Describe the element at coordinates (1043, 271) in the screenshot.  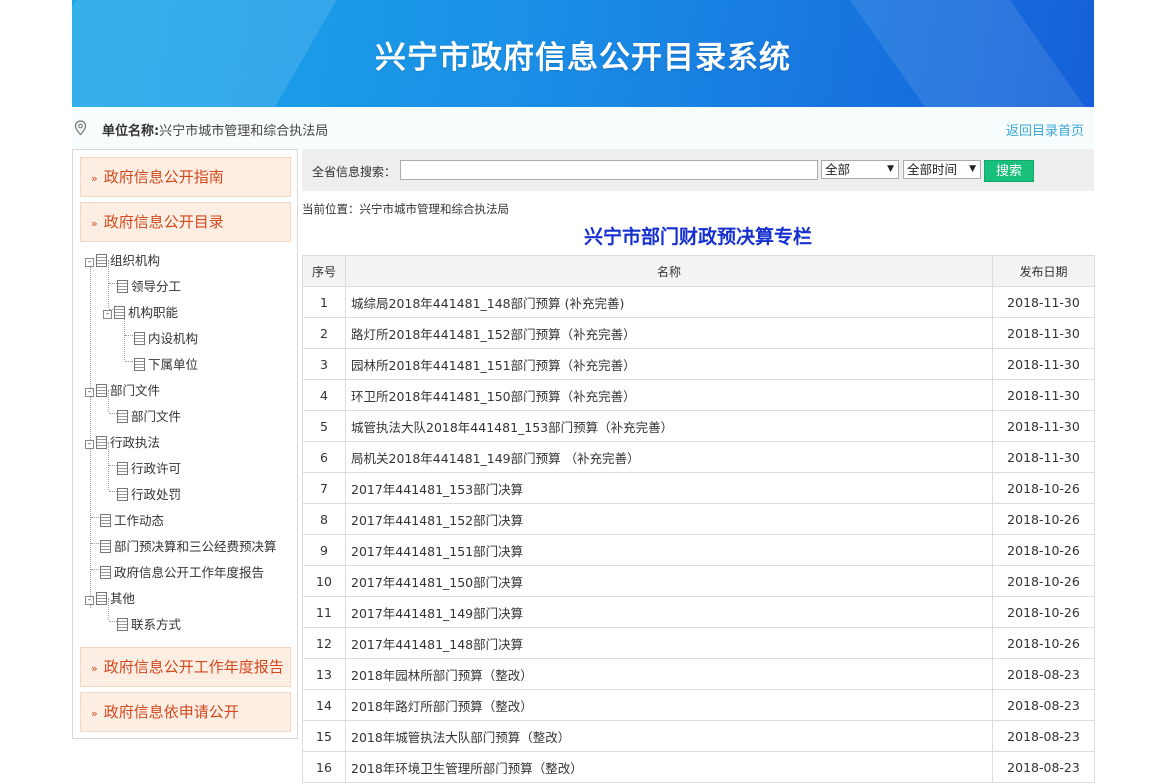
I see `header-date: 发布日期` at that location.